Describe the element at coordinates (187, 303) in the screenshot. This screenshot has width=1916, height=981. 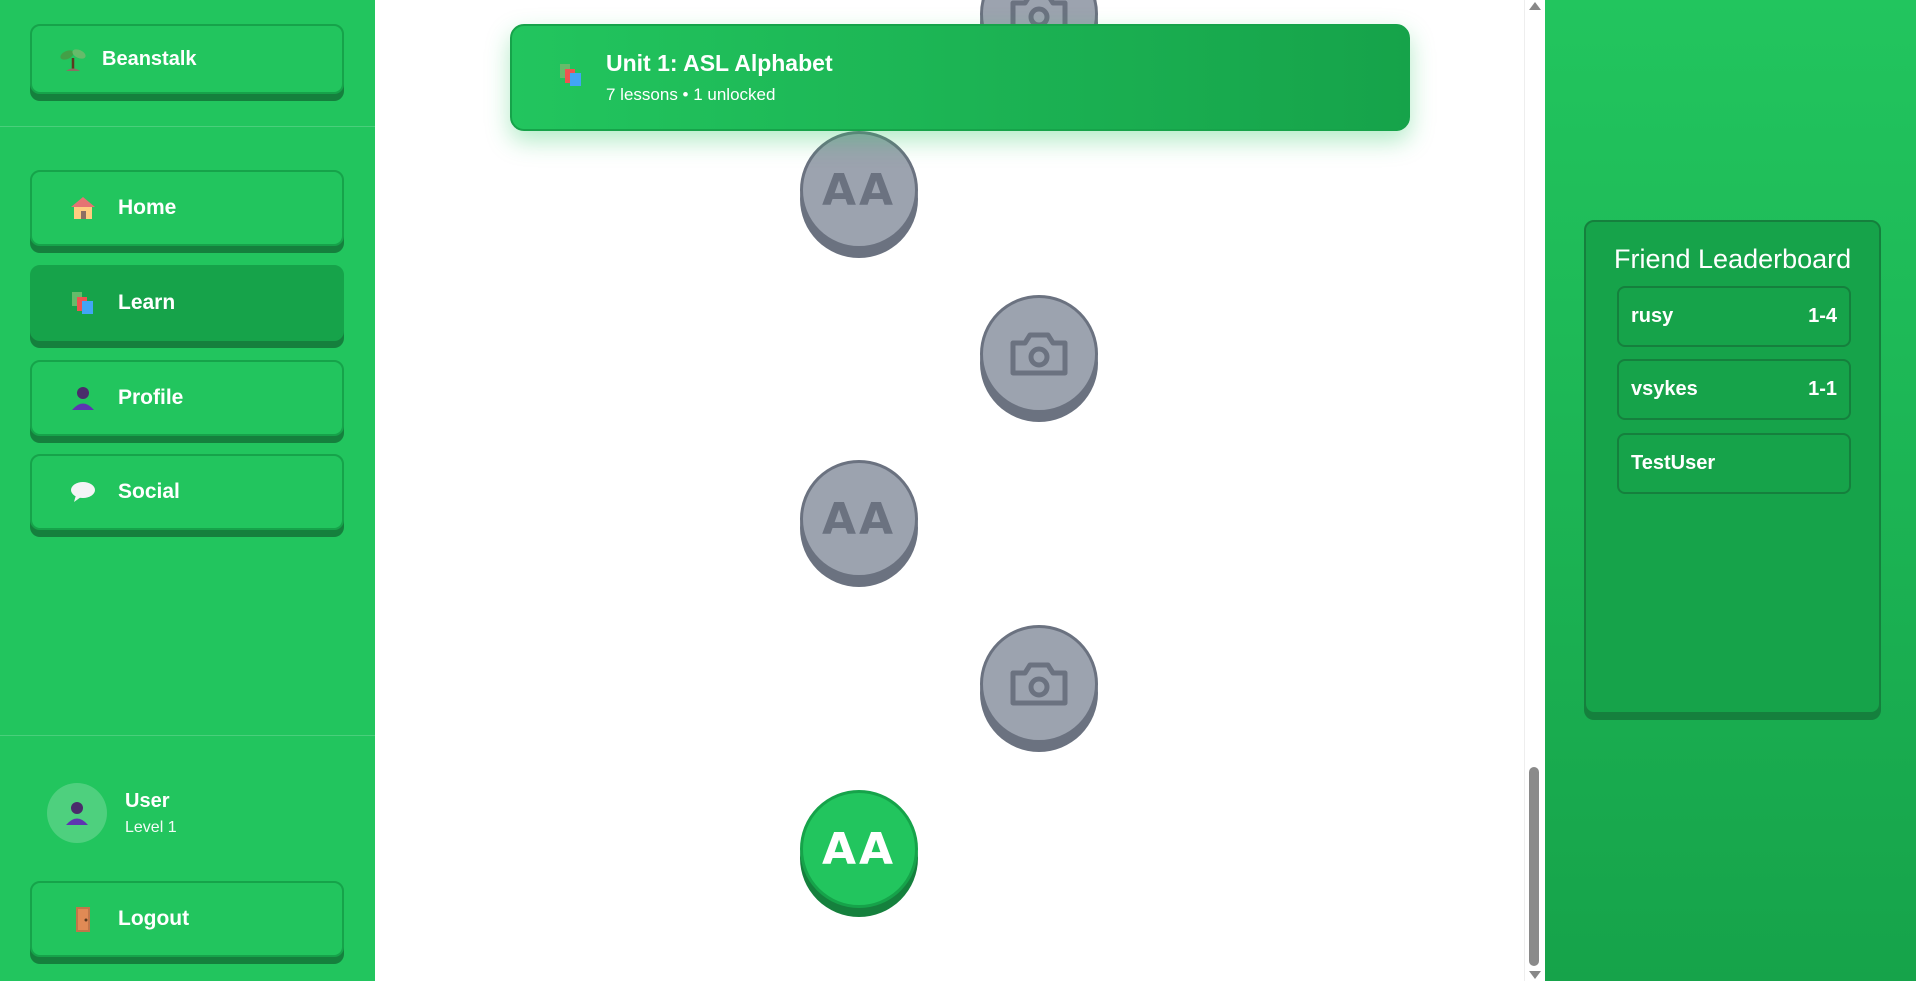
I see `nav-learn: Learn` at that location.